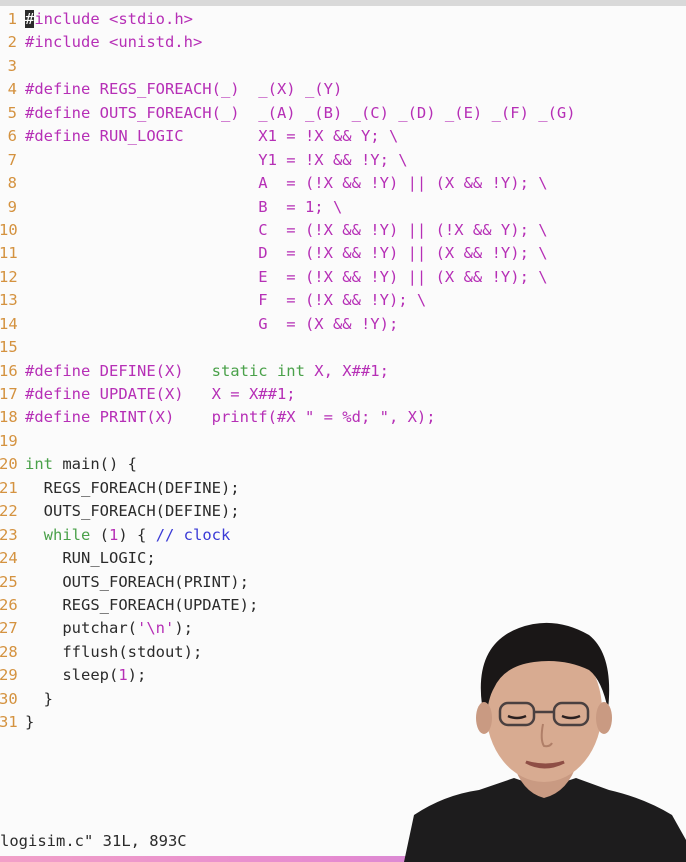 The height and width of the screenshot is (862, 686). I want to click on status-line: logisim.c" 31L, 893C, so click(93, 841).